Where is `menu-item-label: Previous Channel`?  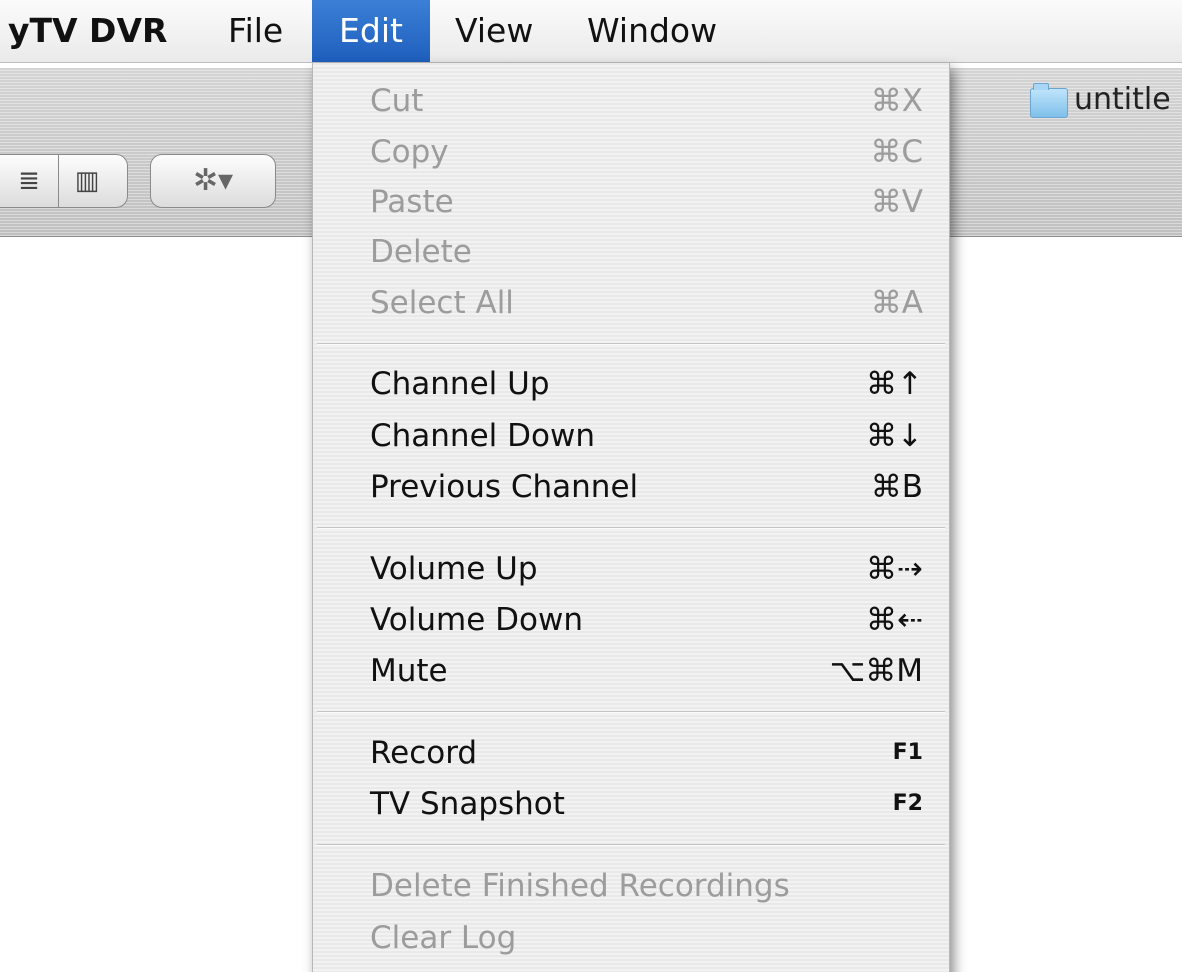 menu-item-label: Previous Channel is located at coordinates (504, 487).